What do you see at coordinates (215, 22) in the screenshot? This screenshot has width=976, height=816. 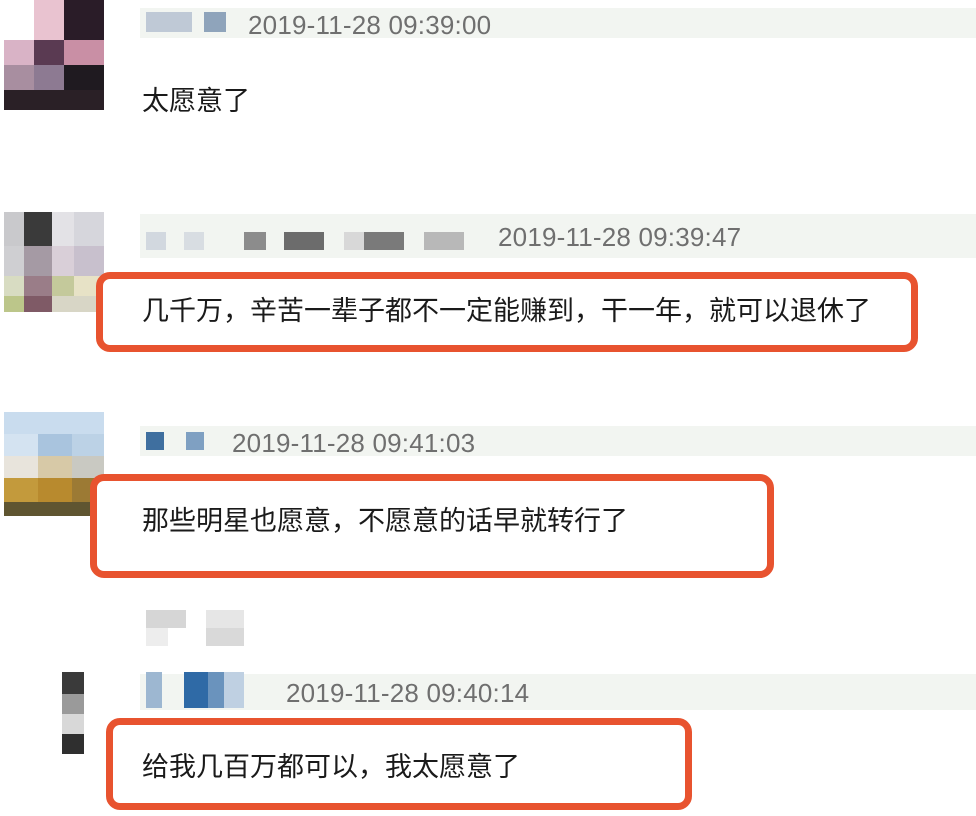 I see `username-badge` at bounding box center [215, 22].